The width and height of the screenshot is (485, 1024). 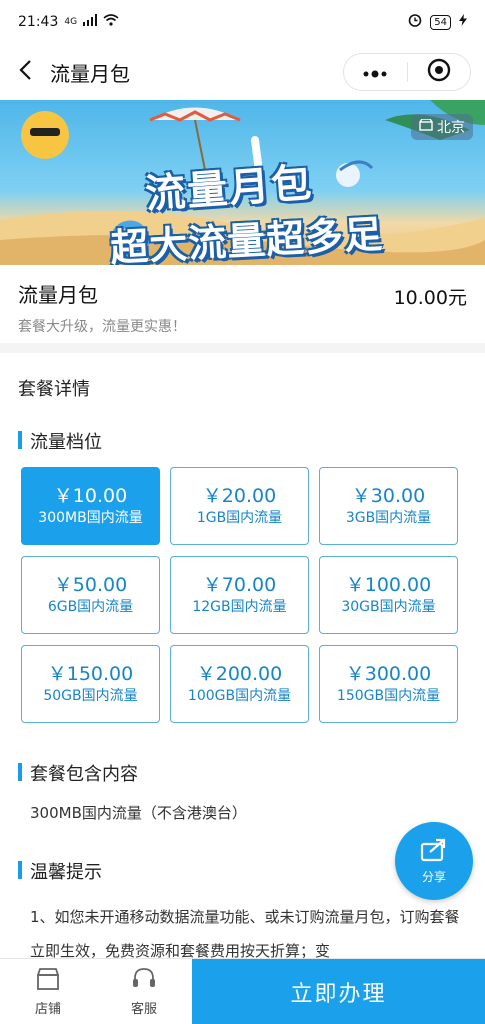 I want to click on tier-data: 100GB国内流量, so click(x=239, y=696).